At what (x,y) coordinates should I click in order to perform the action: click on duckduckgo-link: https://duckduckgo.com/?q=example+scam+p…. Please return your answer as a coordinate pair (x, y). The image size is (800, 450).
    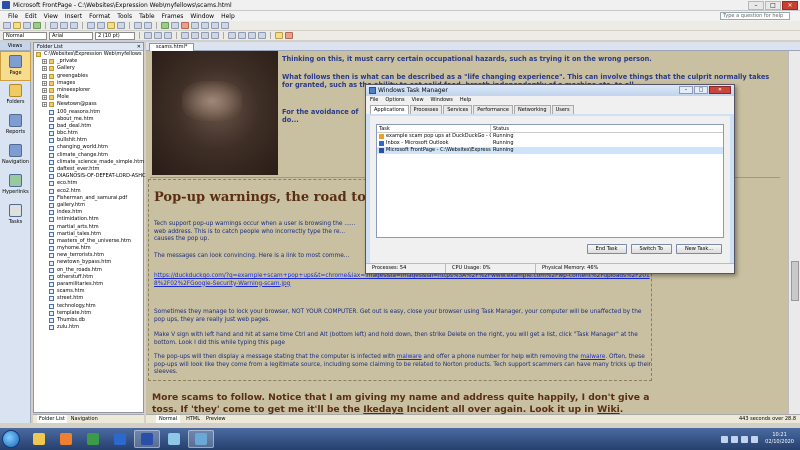
    Looking at the image, I should click on (402, 280).